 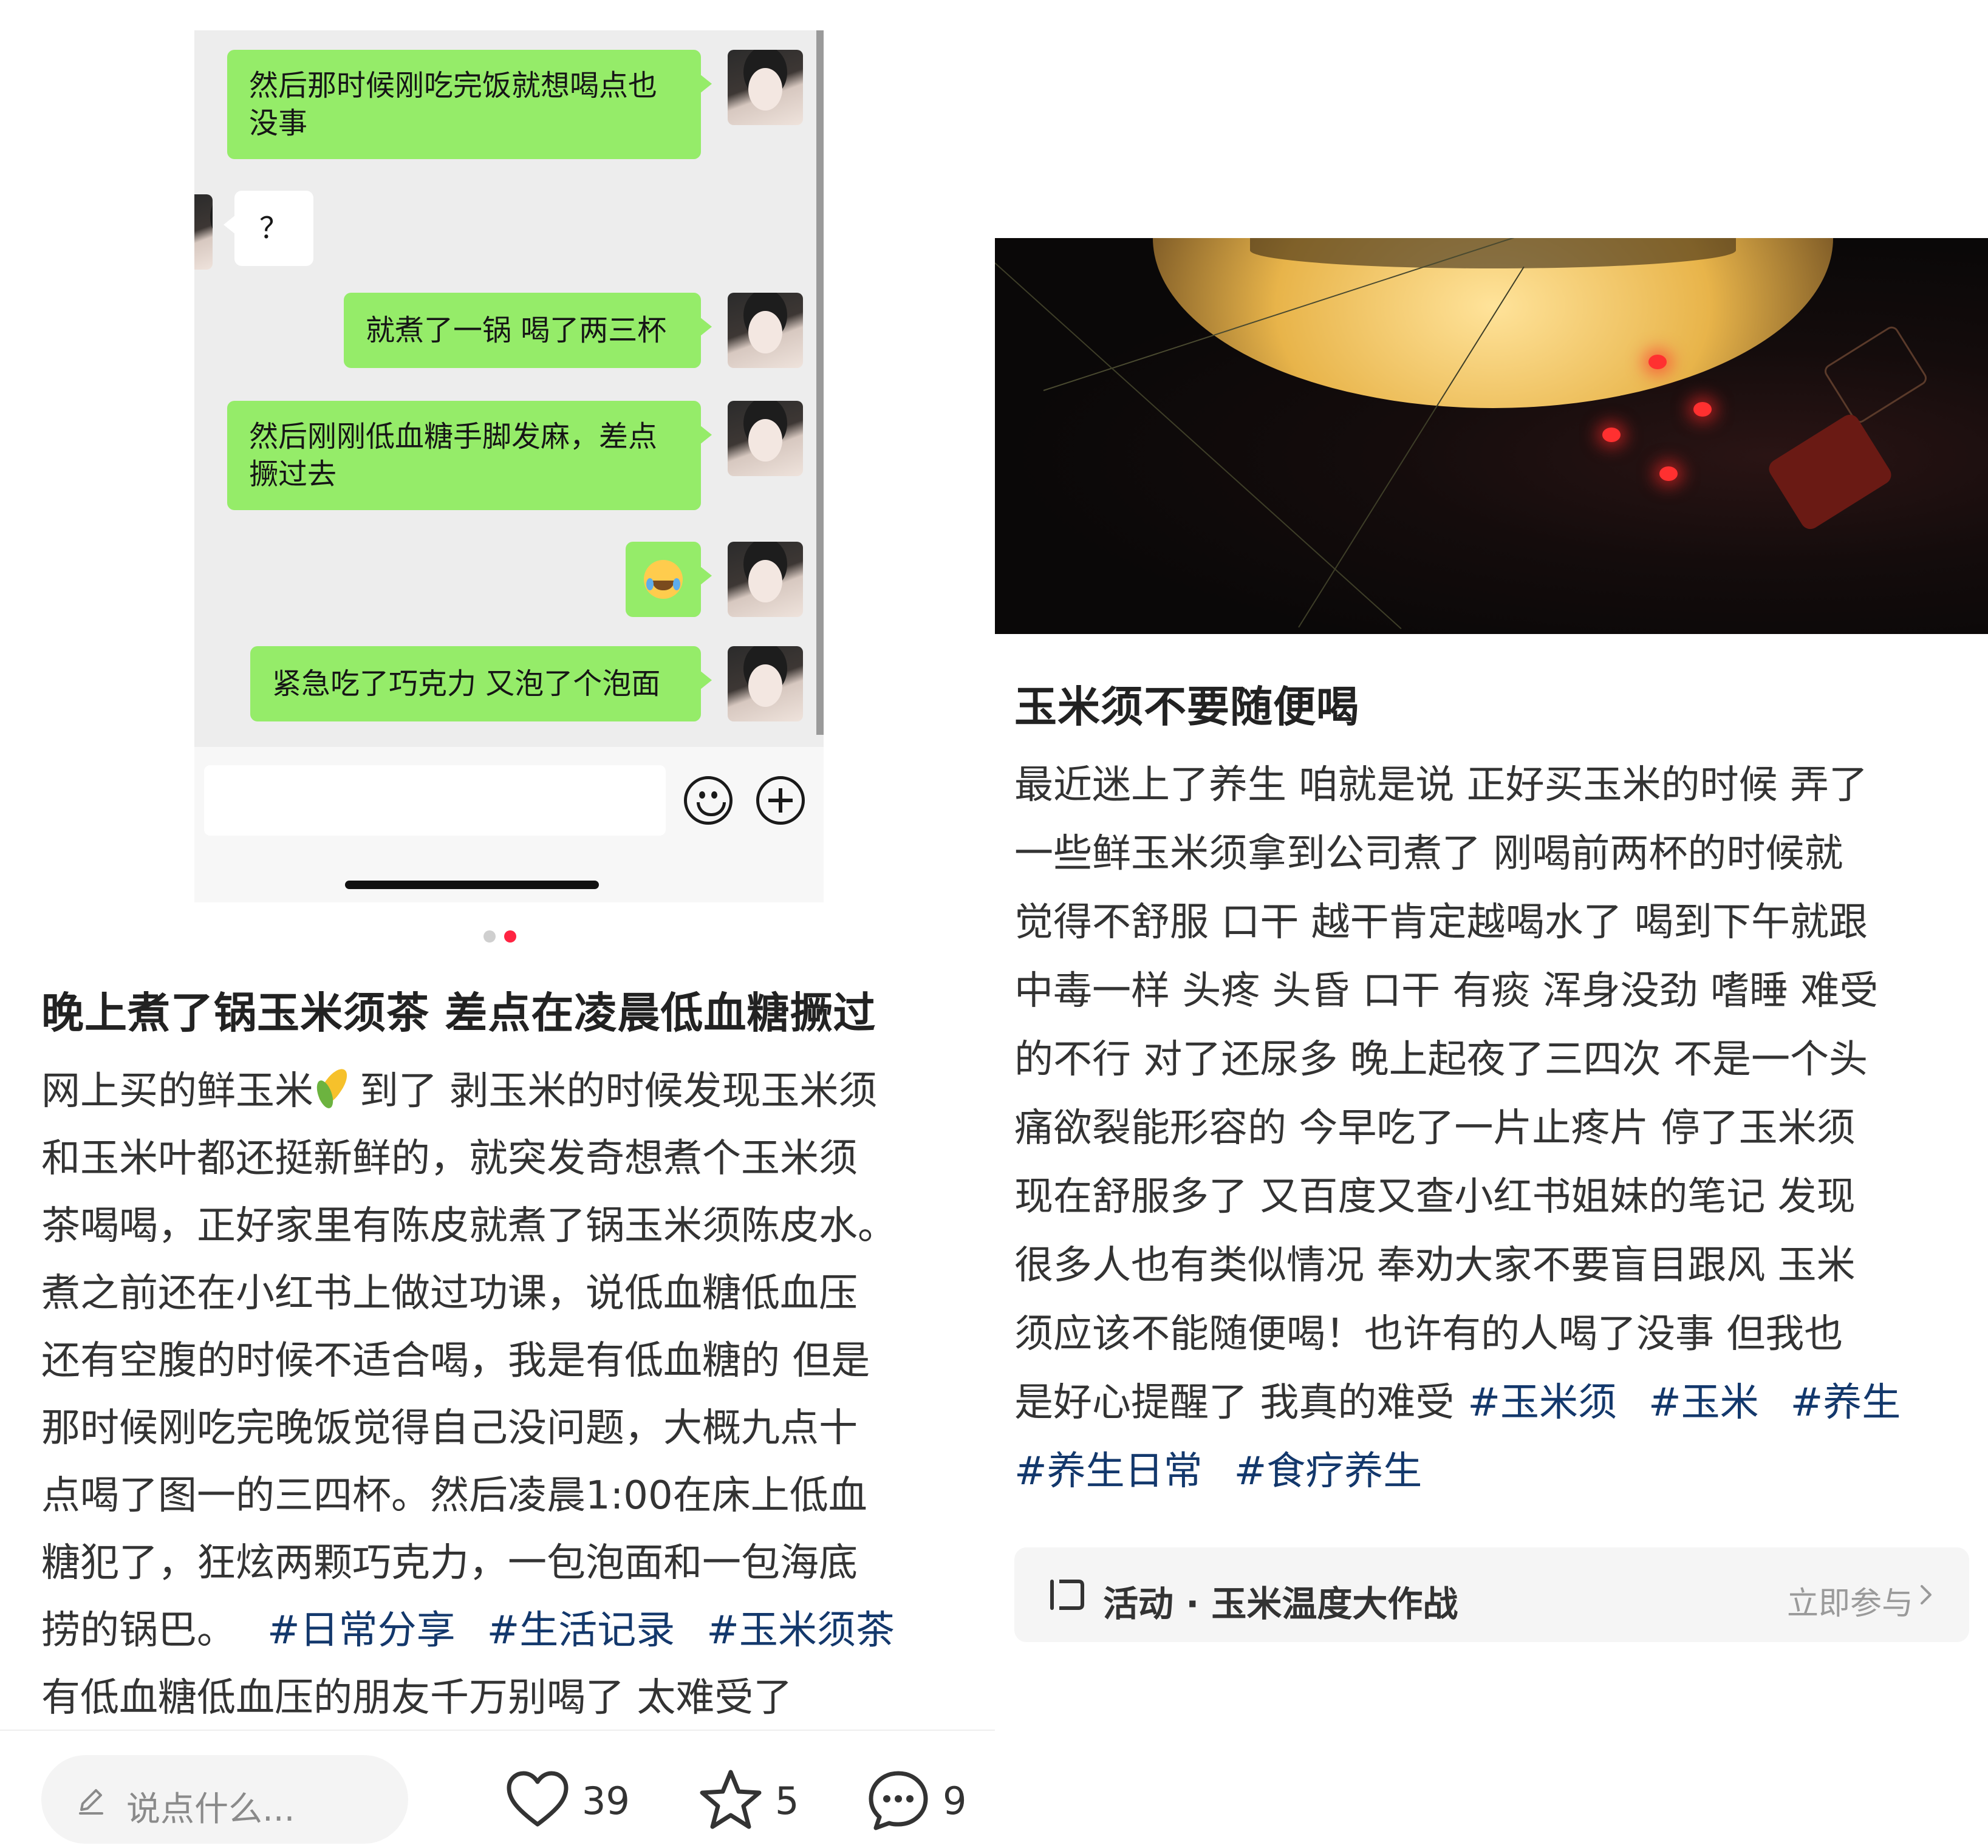 I want to click on post-body-line: 最近迷上了养生 咱就是说 正好买玉米的时候 弄了, so click(x=1441, y=786).